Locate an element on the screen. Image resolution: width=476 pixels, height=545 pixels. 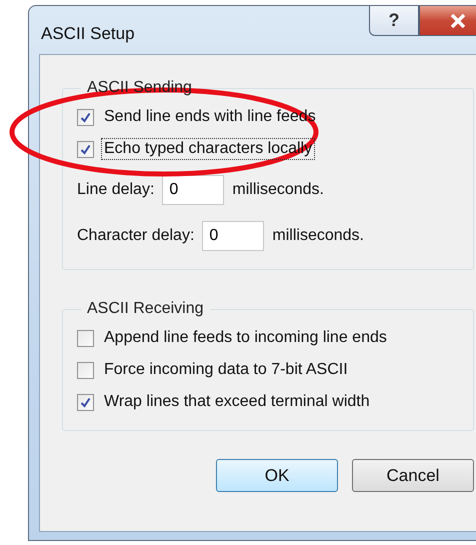
close-button is located at coordinates (447, 21).